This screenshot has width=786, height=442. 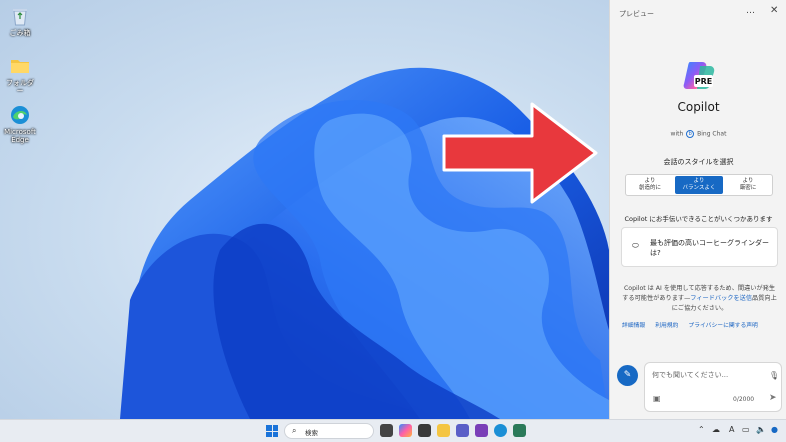 I want to click on suggestion-text: 最も評価の高いコーヒーグラインダーは?, so click(x=709, y=248).